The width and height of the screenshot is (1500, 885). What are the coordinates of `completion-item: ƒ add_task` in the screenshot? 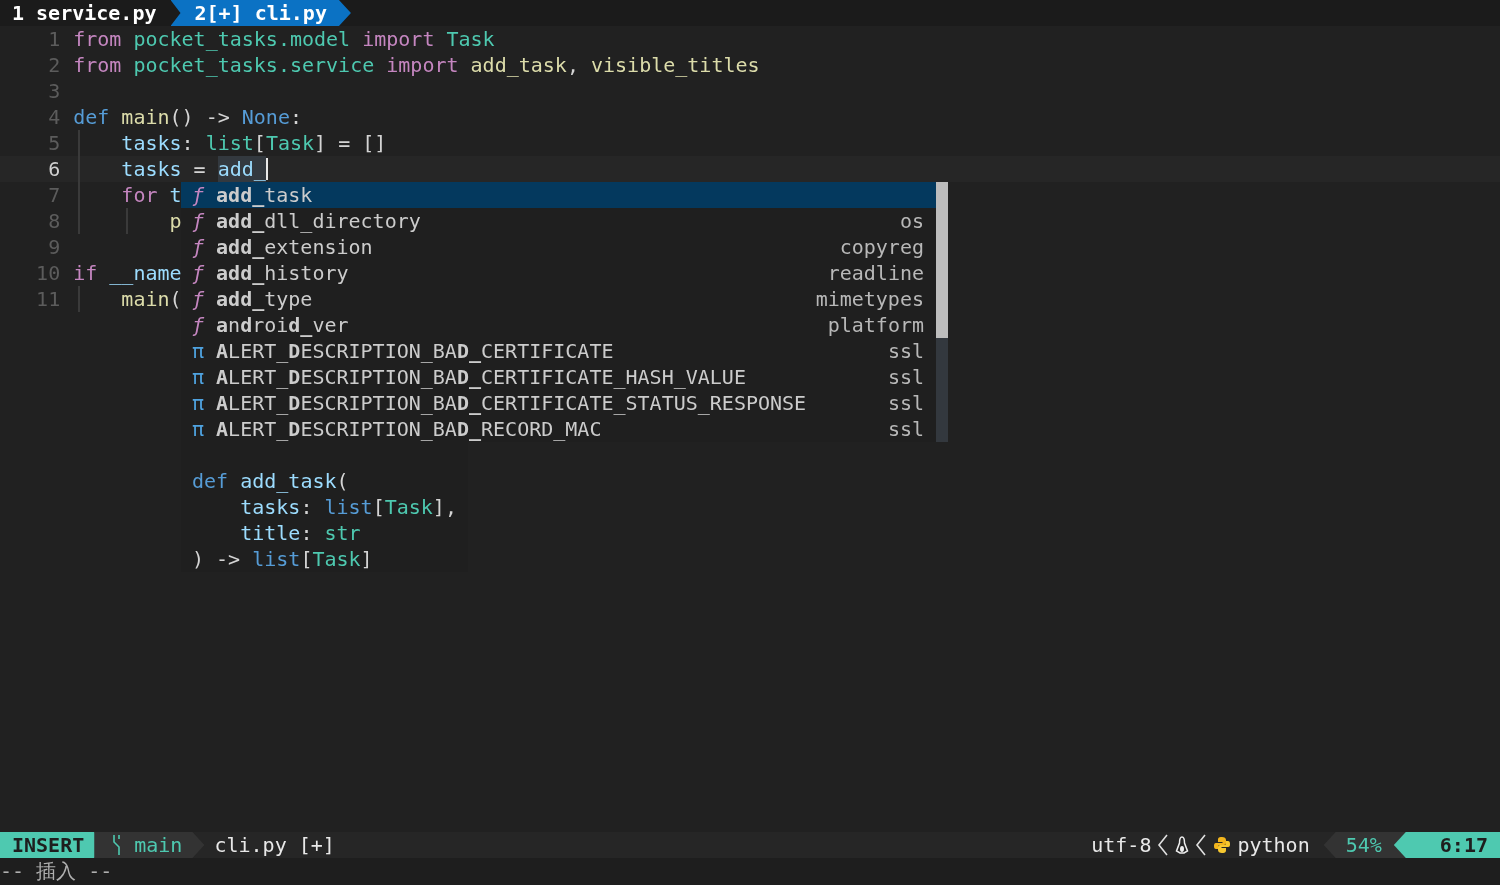 It's located at (558, 195).